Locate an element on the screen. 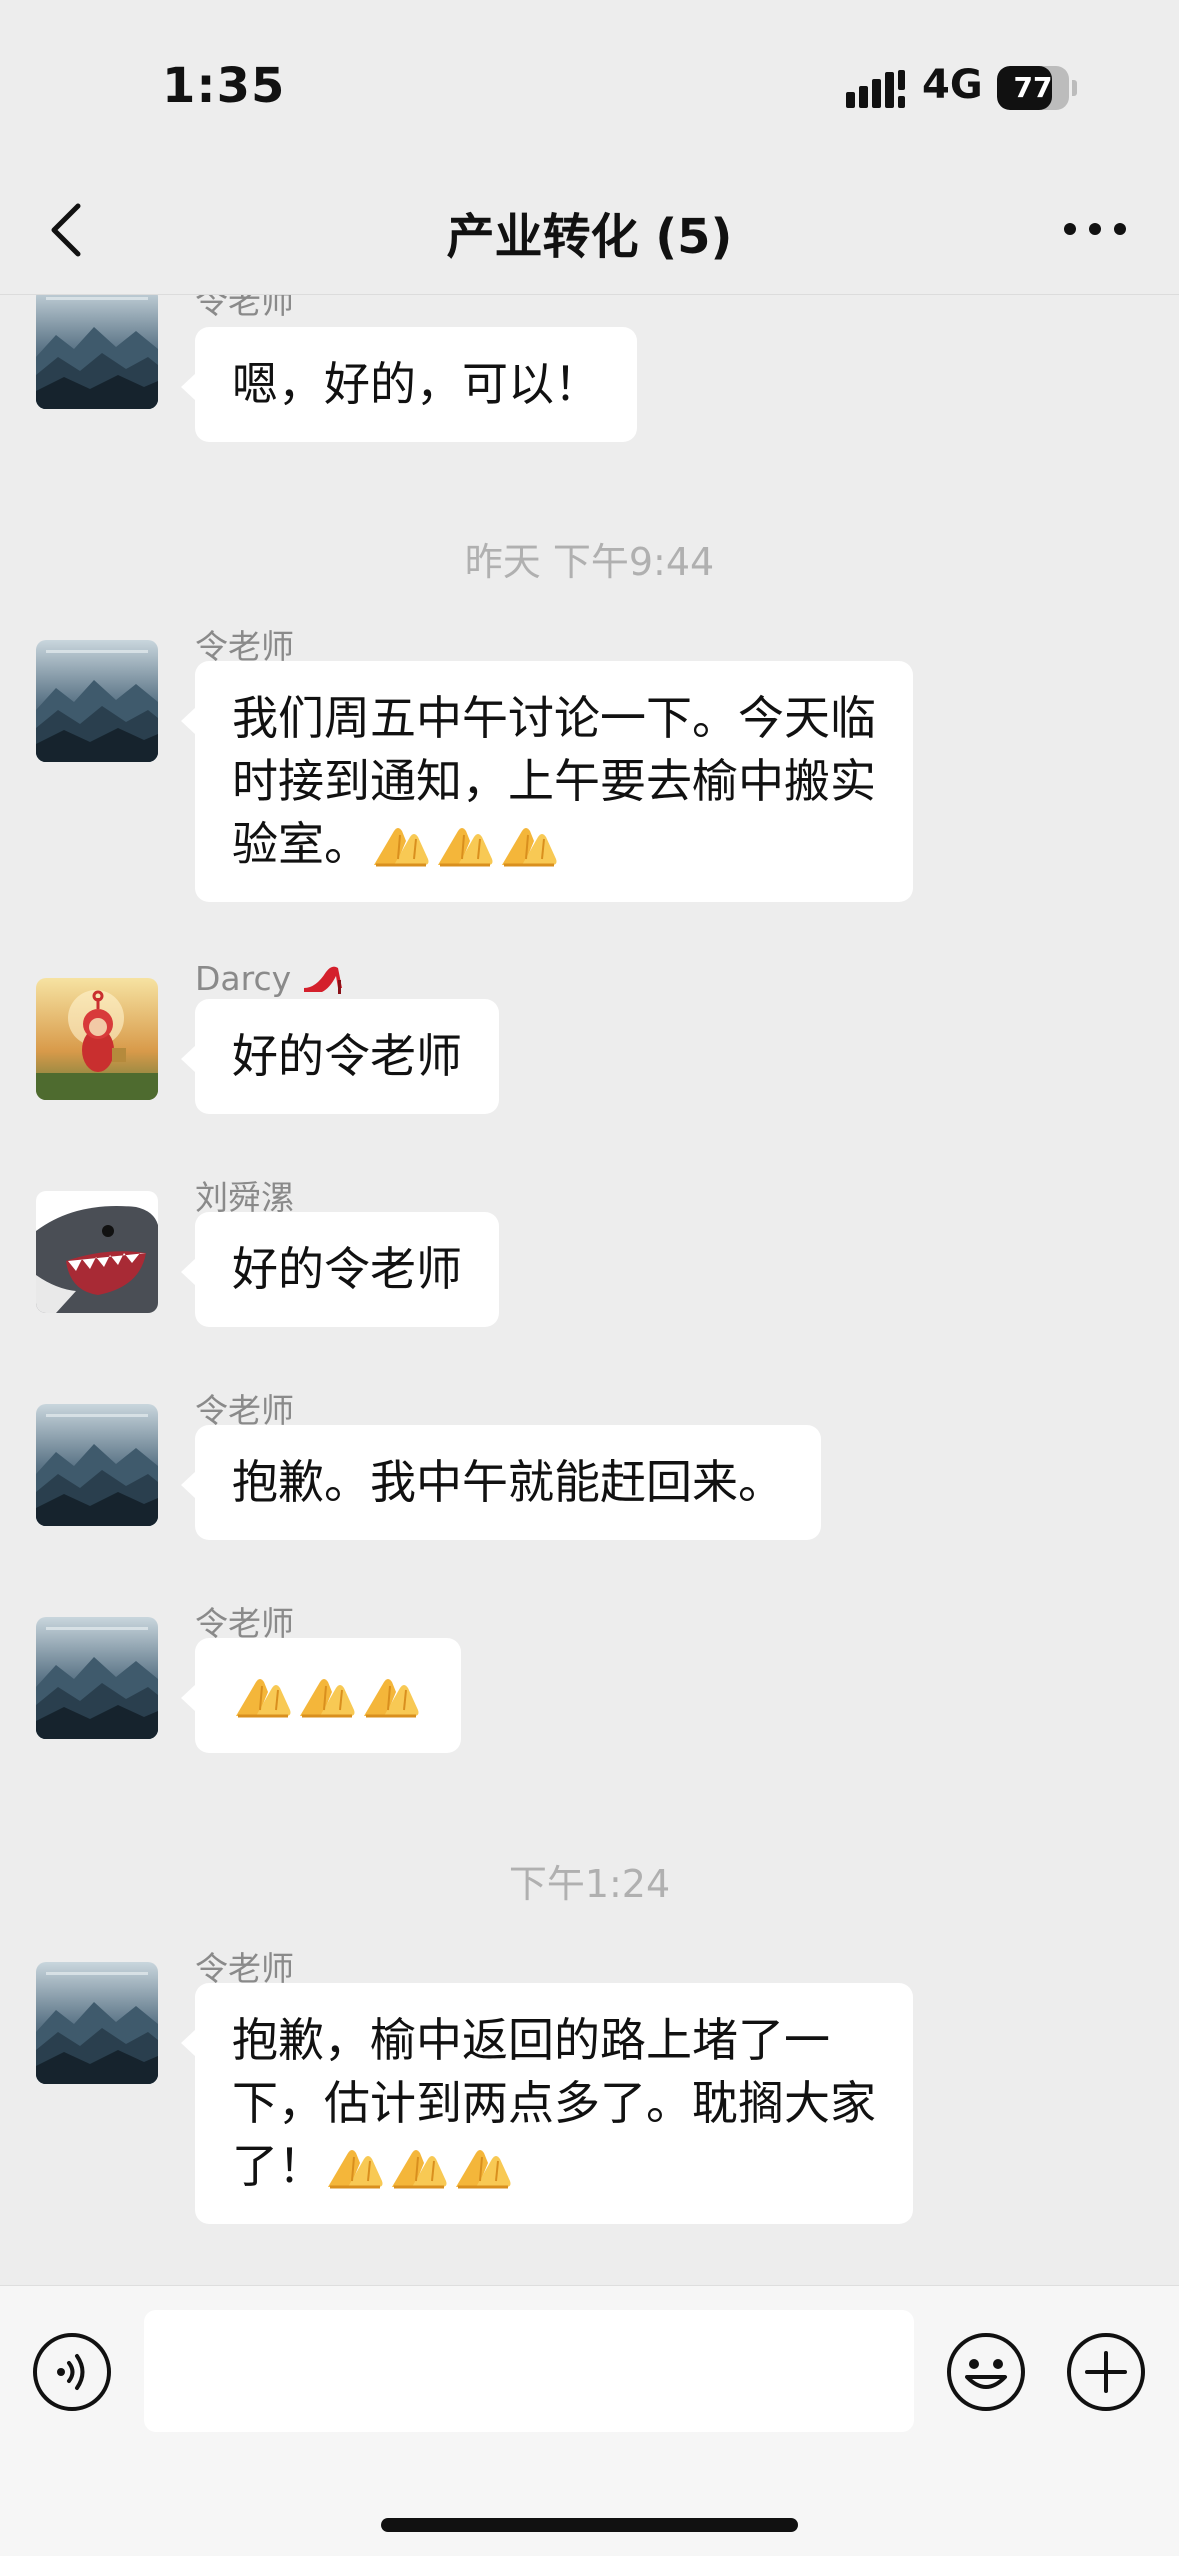 This screenshot has width=1179, height=2556. plus-icon is located at coordinates (1106, 2372).